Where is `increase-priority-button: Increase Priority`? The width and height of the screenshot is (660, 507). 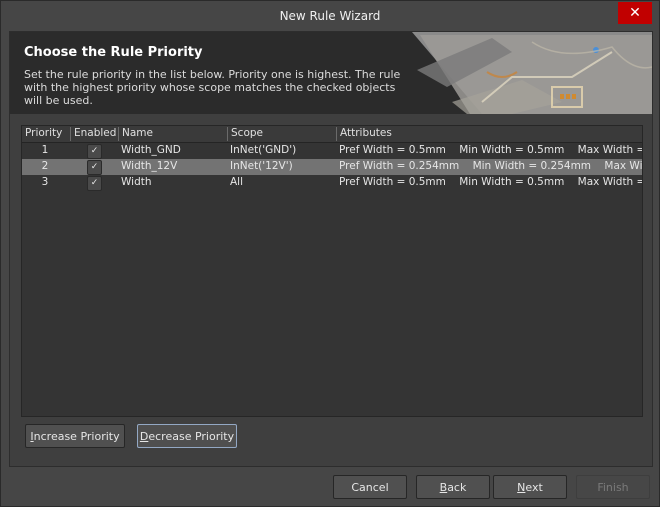
increase-priority-button: Increase Priority is located at coordinates (75, 436).